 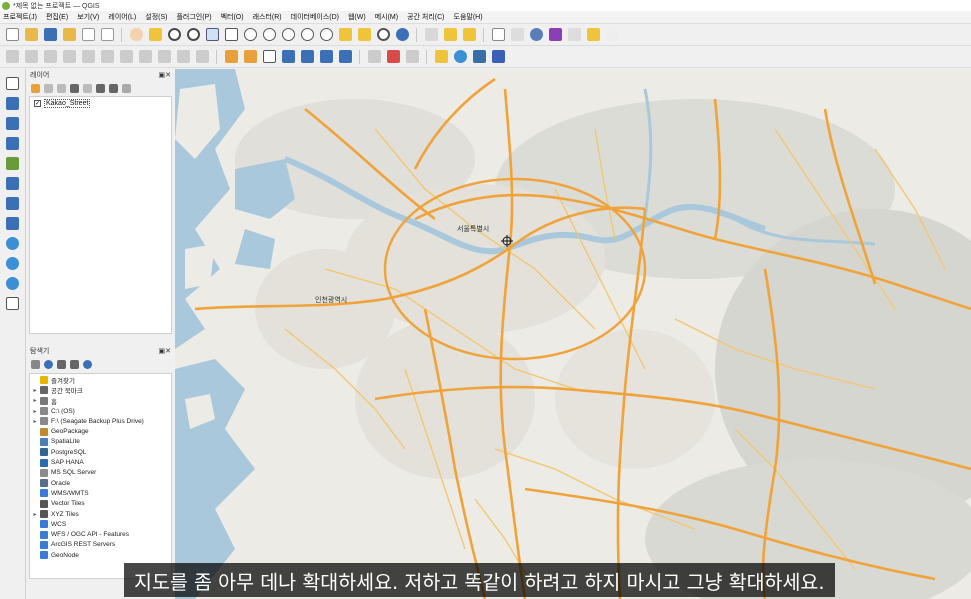 I want to click on zoom-out-button, so click(x=193, y=35).